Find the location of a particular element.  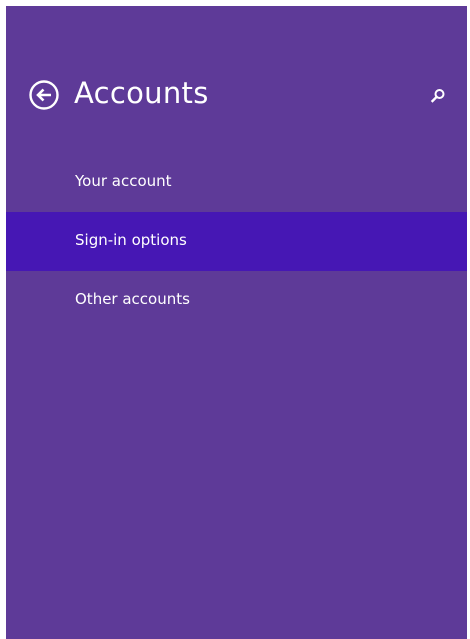

back-button is located at coordinates (44, 95).